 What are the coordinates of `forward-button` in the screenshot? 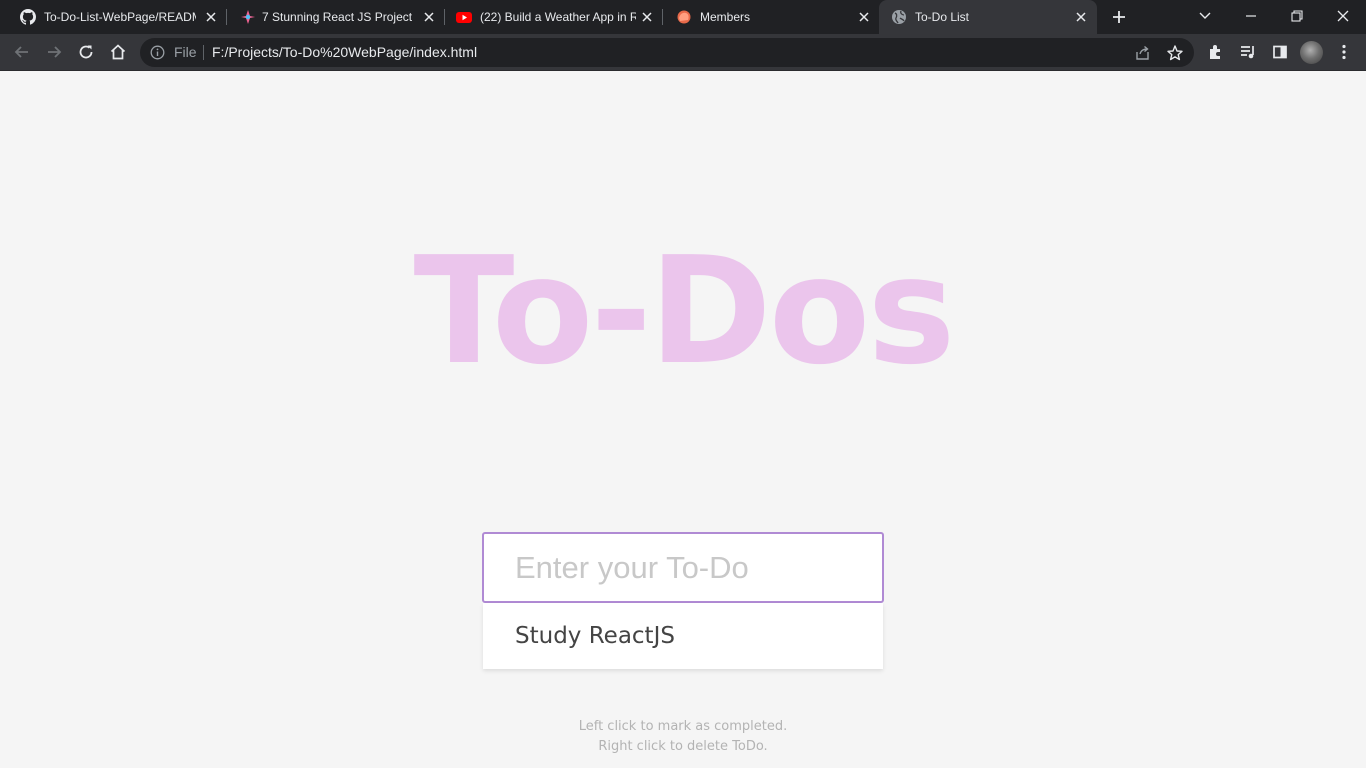 It's located at (54, 52).